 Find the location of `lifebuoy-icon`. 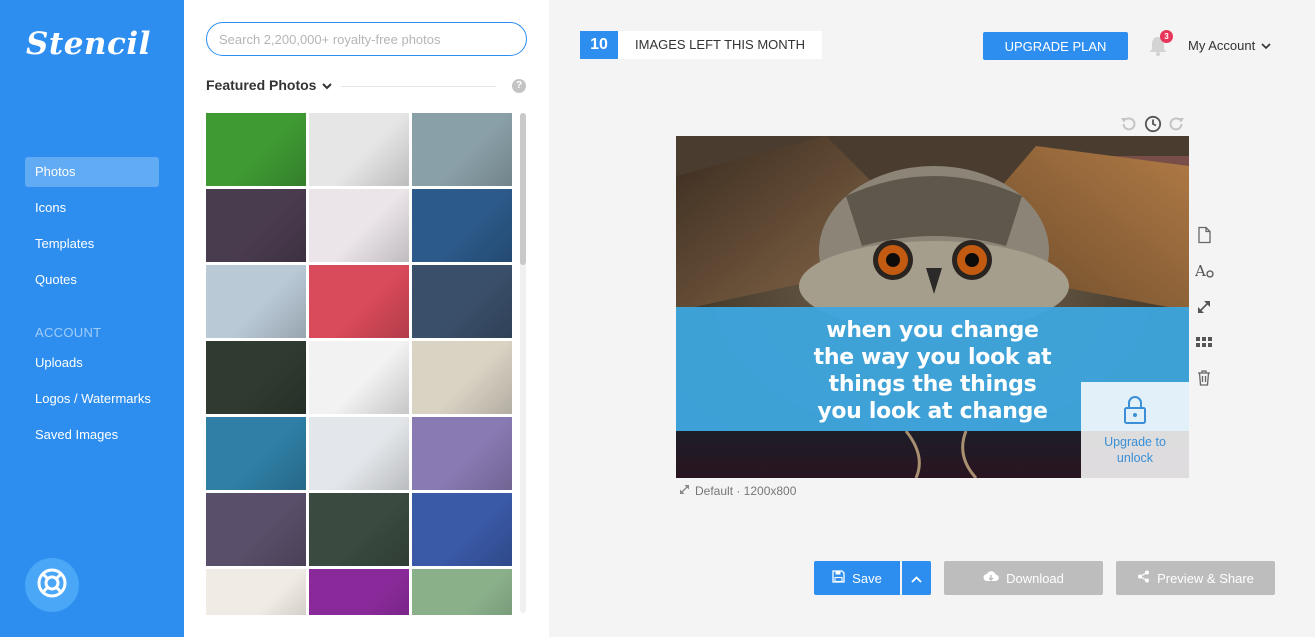

lifebuoy-icon is located at coordinates (52, 585).